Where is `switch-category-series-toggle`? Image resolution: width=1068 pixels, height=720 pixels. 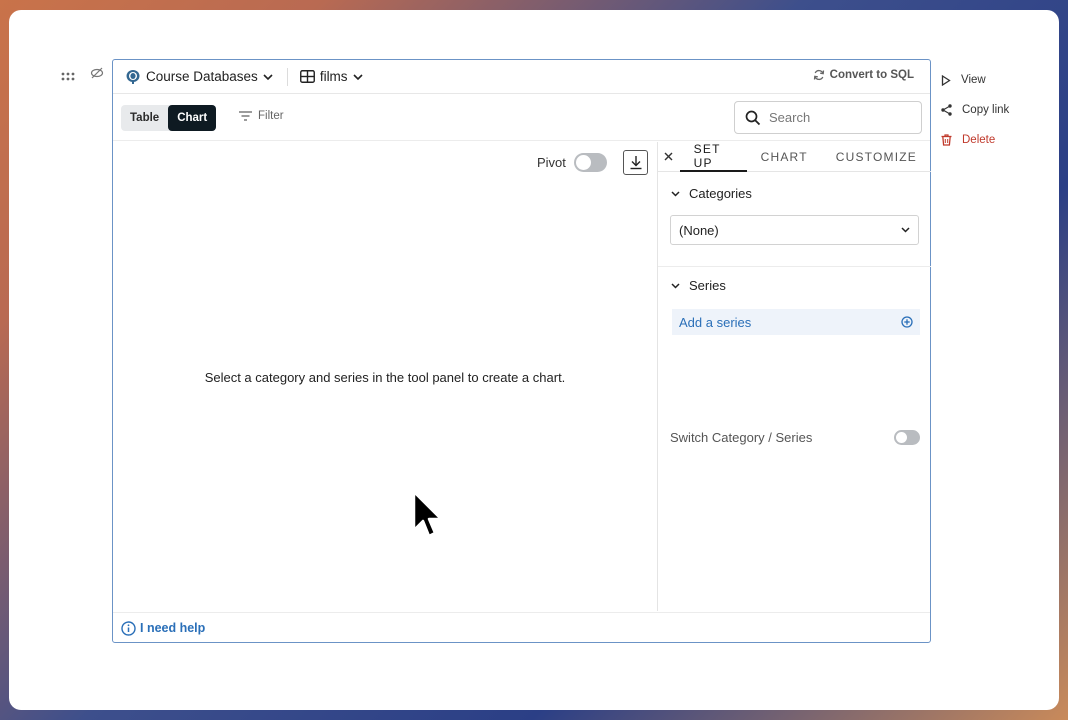
switch-category-series-toggle is located at coordinates (907, 437).